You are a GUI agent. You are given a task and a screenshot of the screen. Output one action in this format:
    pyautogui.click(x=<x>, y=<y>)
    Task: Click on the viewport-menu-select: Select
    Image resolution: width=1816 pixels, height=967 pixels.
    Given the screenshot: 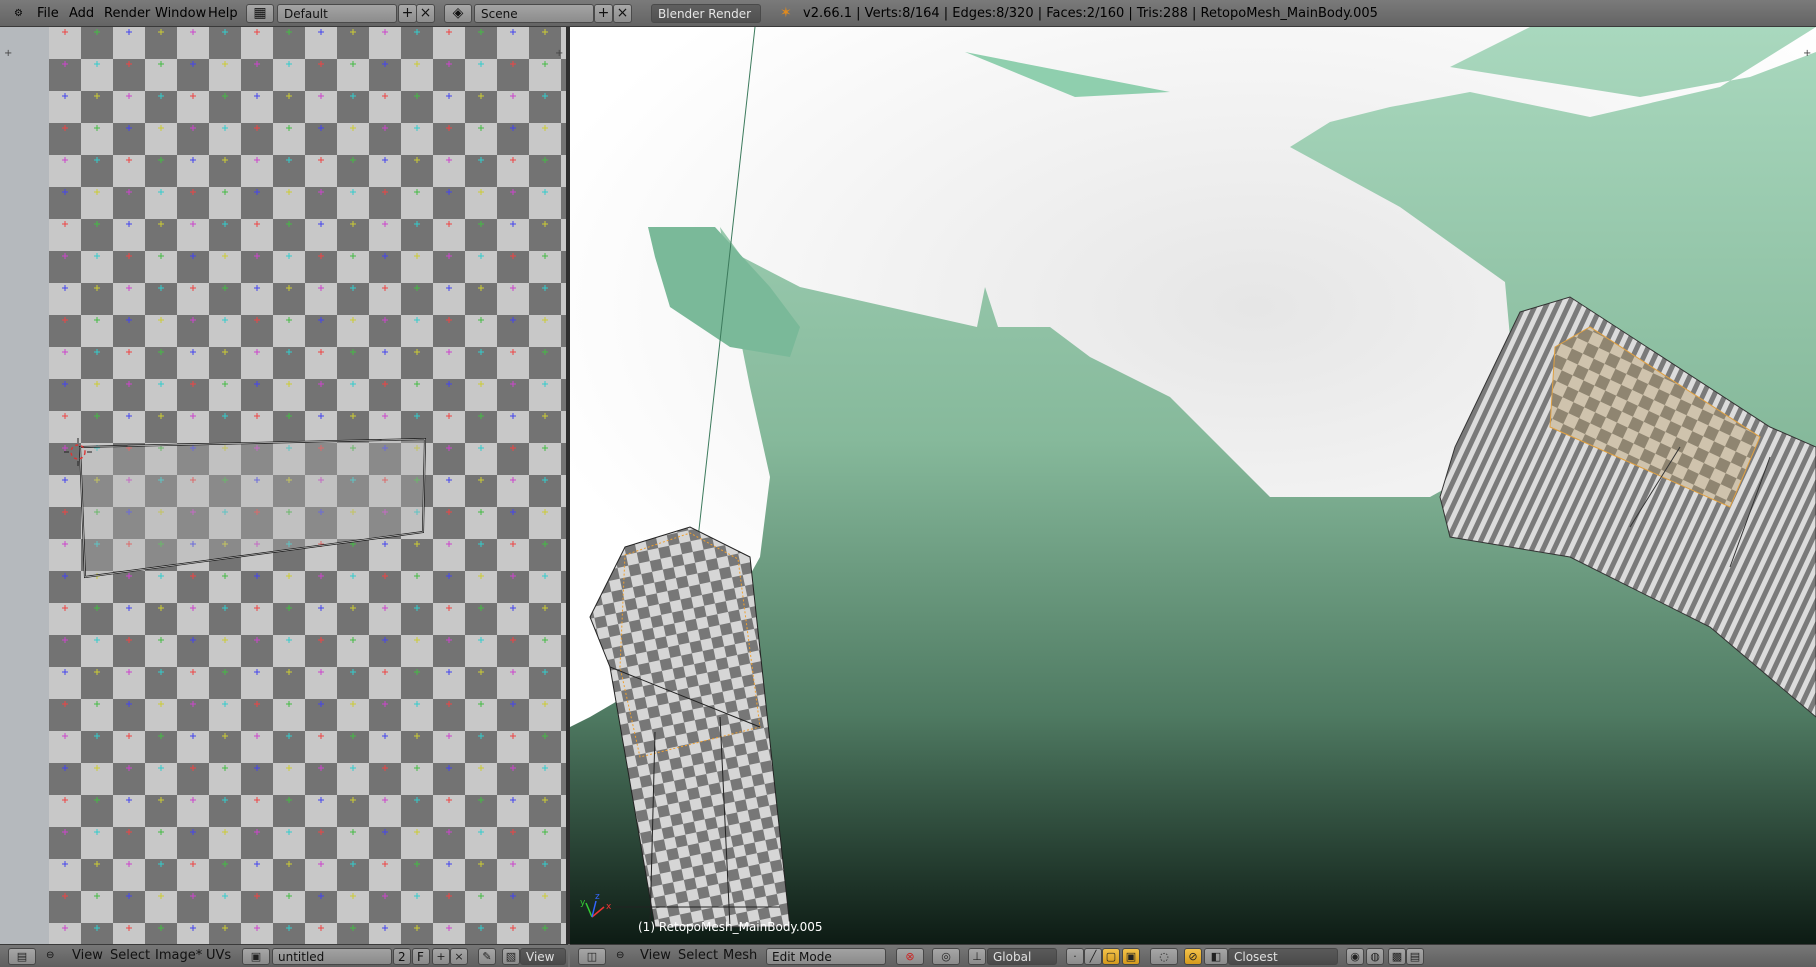 What is the action you would take?
    pyautogui.click(x=698, y=956)
    